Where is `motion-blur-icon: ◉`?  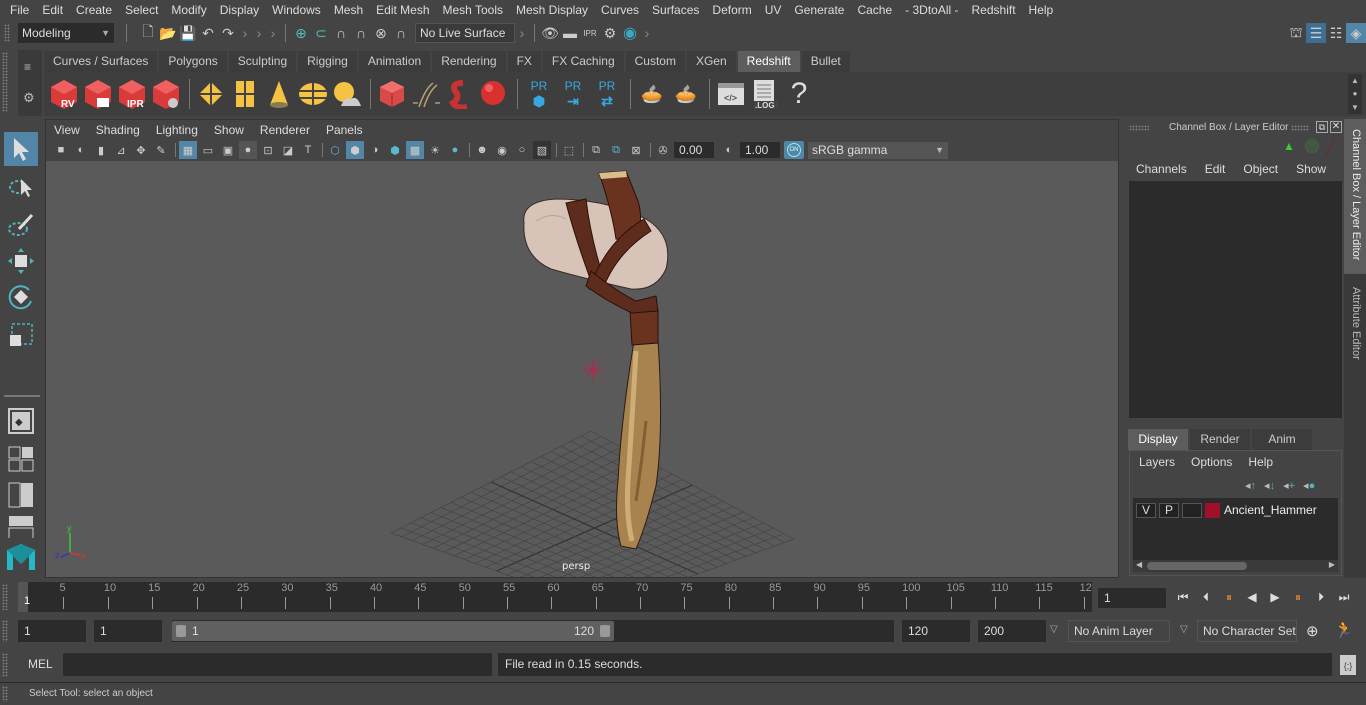
motion-blur-icon: ◉ is located at coordinates (502, 150).